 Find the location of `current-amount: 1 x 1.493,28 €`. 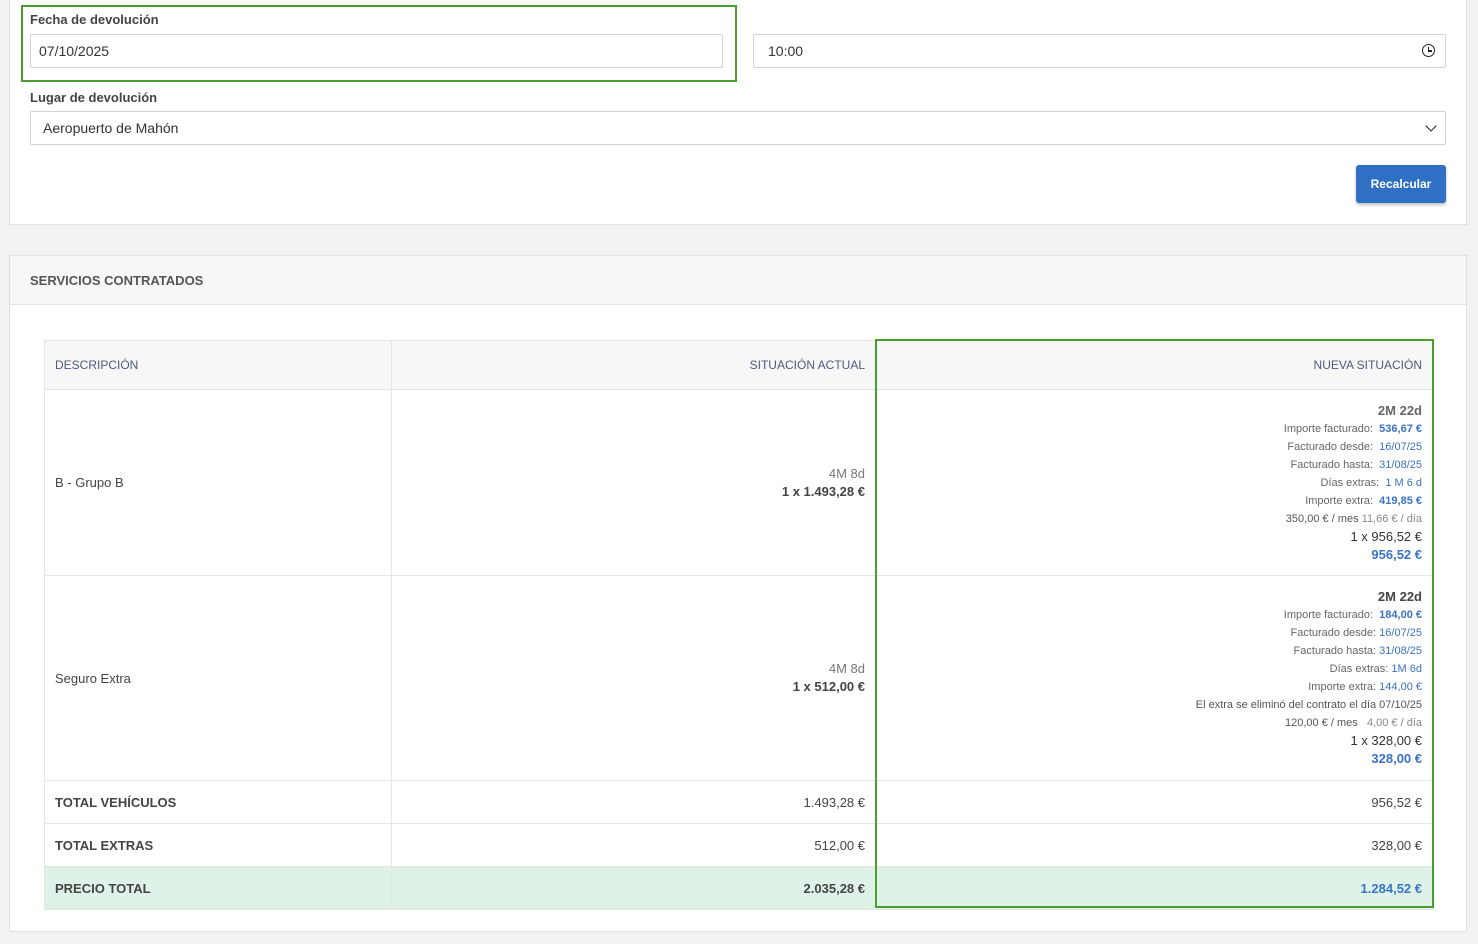

current-amount: 1 x 1.493,28 € is located at coordinates (823, 491).